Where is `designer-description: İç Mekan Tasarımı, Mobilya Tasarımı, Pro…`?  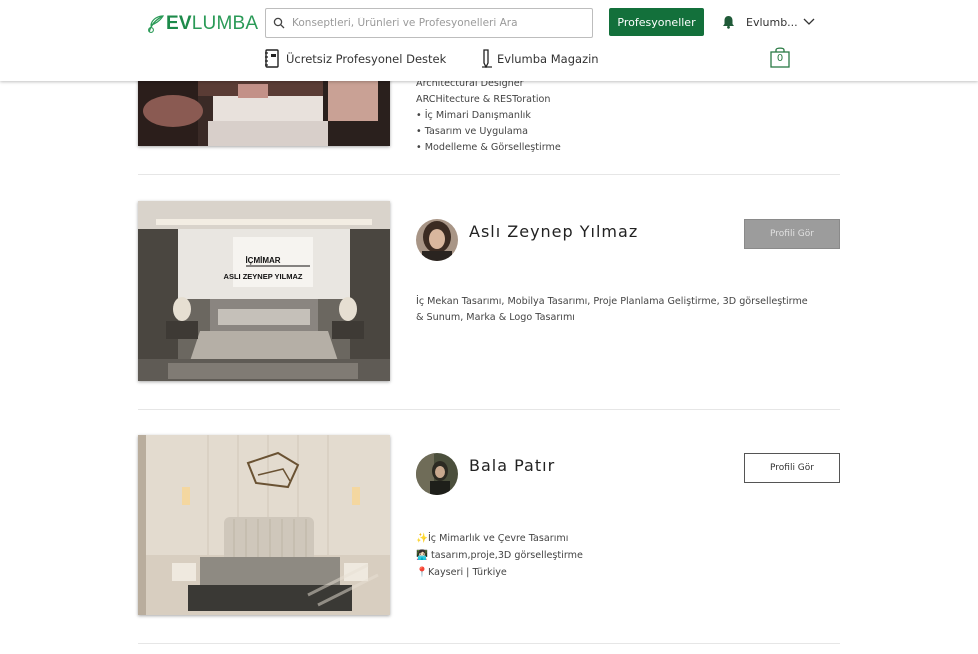
designer-description: İç Mekan Tasarımı, Mobilya Tasarımı, Pro… is located at coordinates (621, 310).